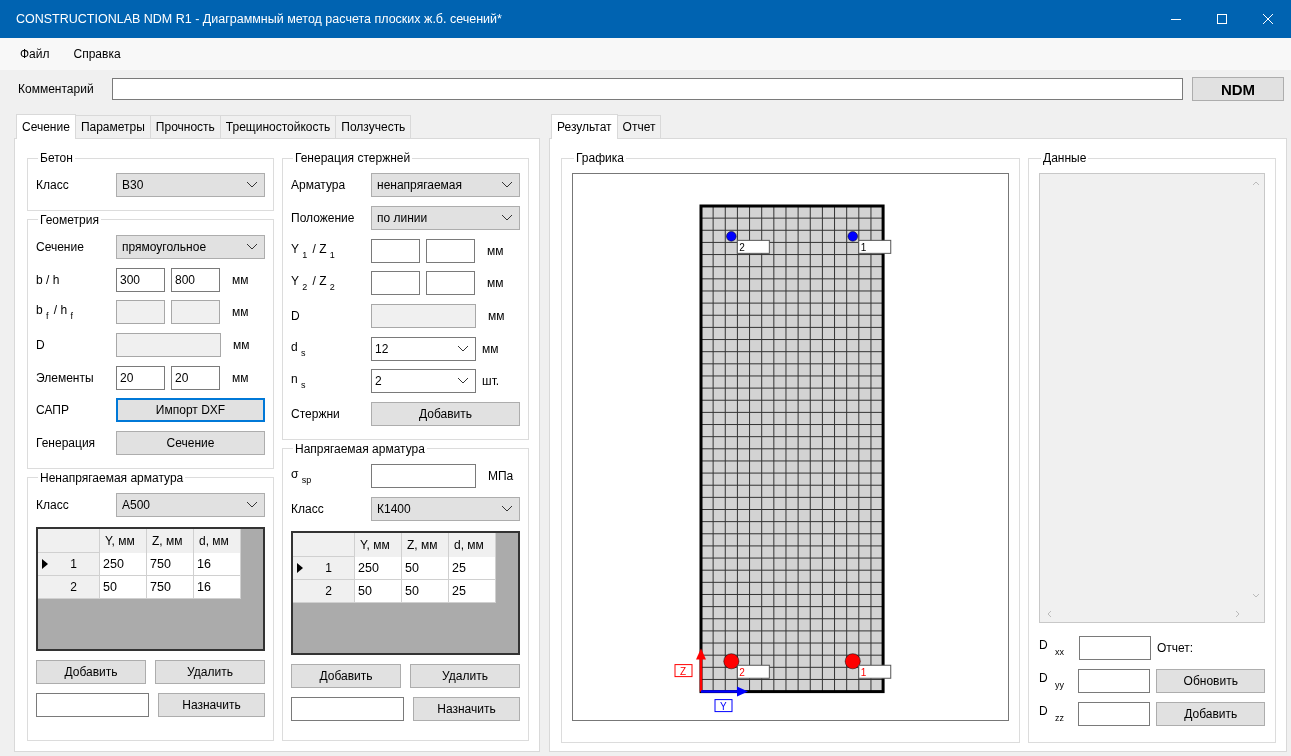 The image size is (1291, 756). I want to click on column-header: Y, мм, so click(123, 541).